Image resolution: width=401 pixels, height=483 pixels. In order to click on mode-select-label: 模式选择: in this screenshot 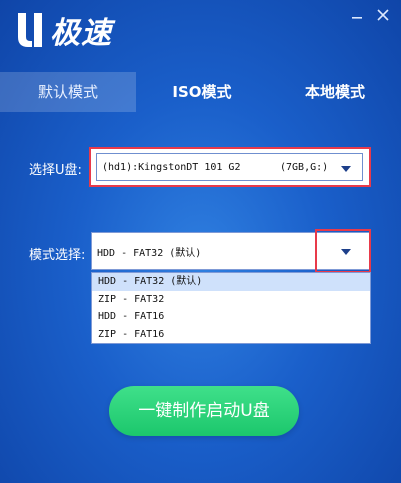, I will do `click(57, 255)`.